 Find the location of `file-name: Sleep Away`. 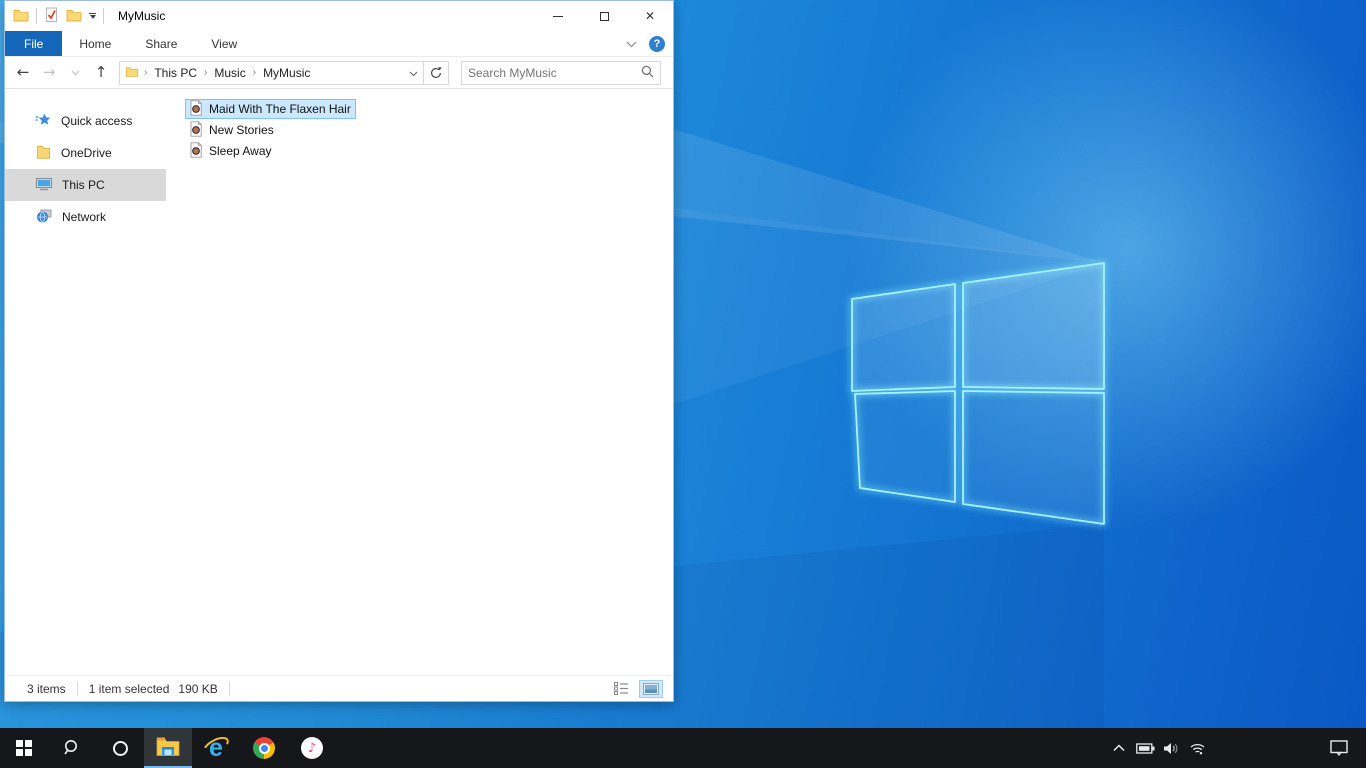

file-name: Sleep Away is located at coordinates (240, 151).